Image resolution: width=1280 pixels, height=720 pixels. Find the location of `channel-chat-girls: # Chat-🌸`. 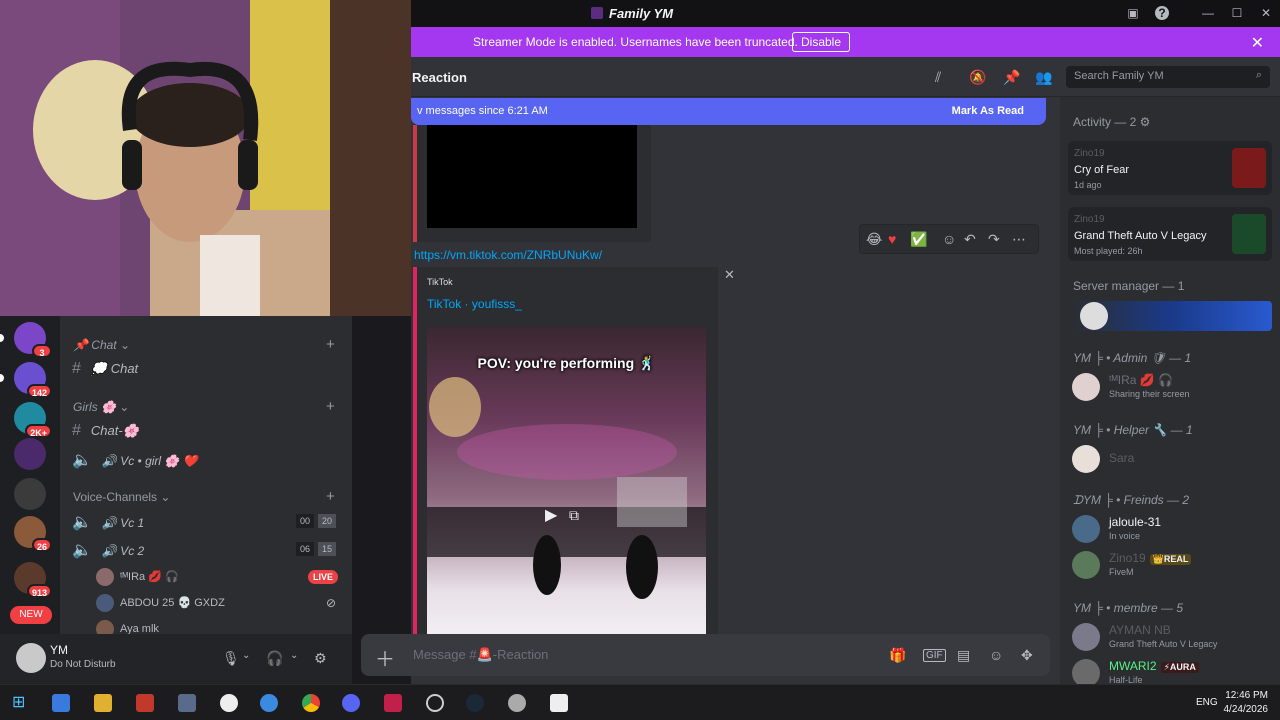

channel-chat-girls: # Chat-🌸 is located at coordinates (105, 431).